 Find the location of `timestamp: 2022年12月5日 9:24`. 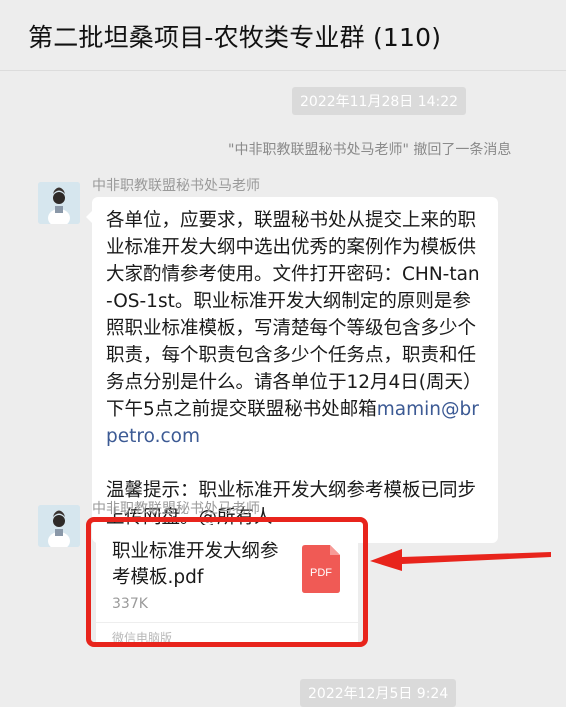

timestamp: 2022年12月5日 9:24 is located at coordinates (378, 693).